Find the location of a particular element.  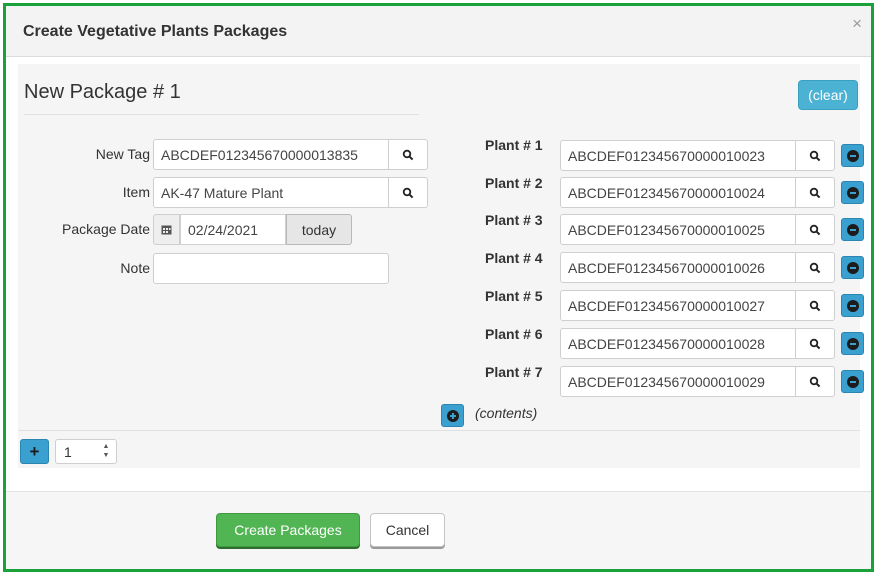

plus-icon: + is located at coordinates (34, 451).